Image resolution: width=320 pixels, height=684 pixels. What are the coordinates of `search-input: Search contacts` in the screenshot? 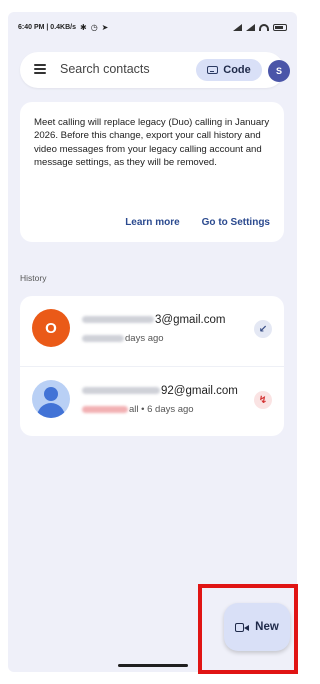 It's located at (105, 69).